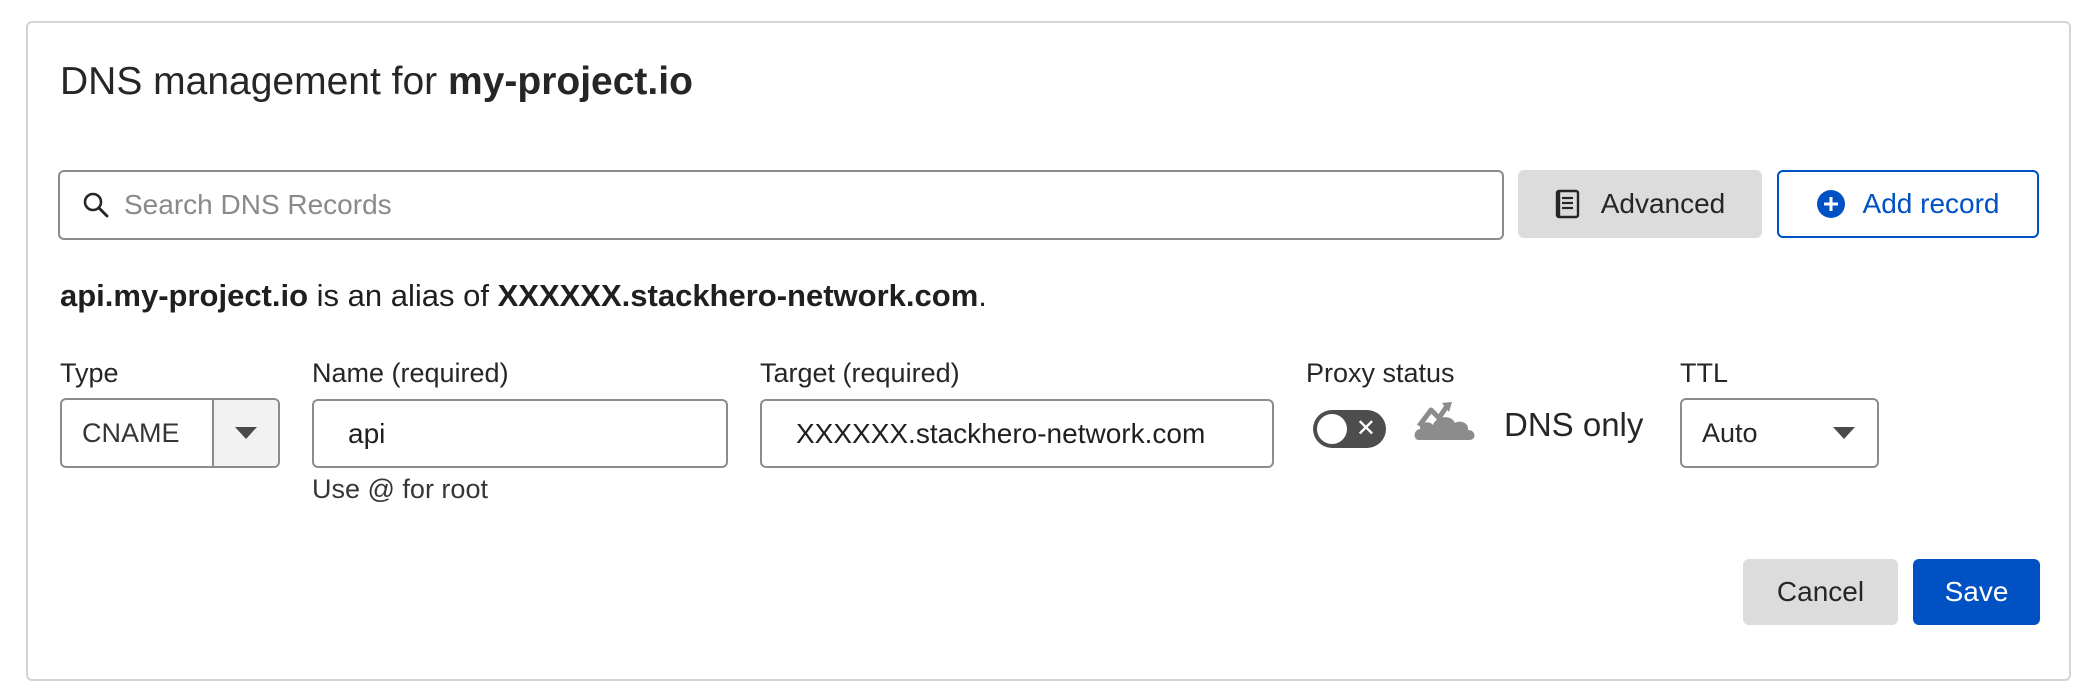 The width and height of the screenshot is (2098, 681). Describe the element at coordinates (1704, 373) in the screenshot. I see `ttl-label: TTL` at that location.